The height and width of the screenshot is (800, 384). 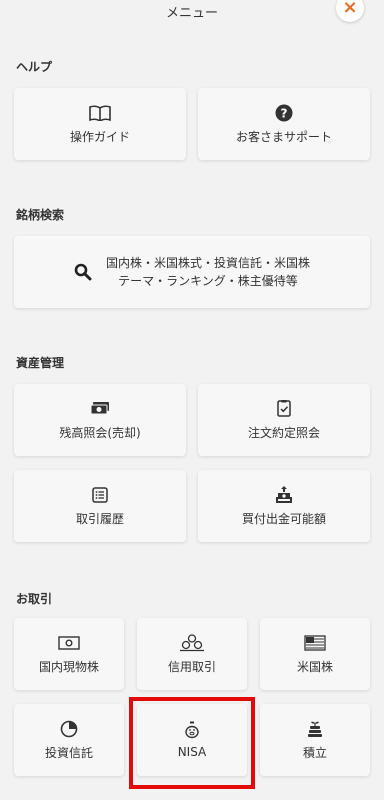 I want to click on domestic-stock-label: 国内現物株, so click(x=68, y=666).